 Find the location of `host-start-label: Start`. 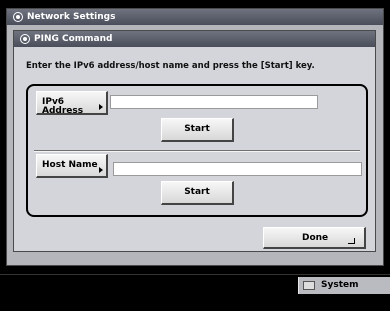

host-start-label: Start is located at coordinates (197, 192).